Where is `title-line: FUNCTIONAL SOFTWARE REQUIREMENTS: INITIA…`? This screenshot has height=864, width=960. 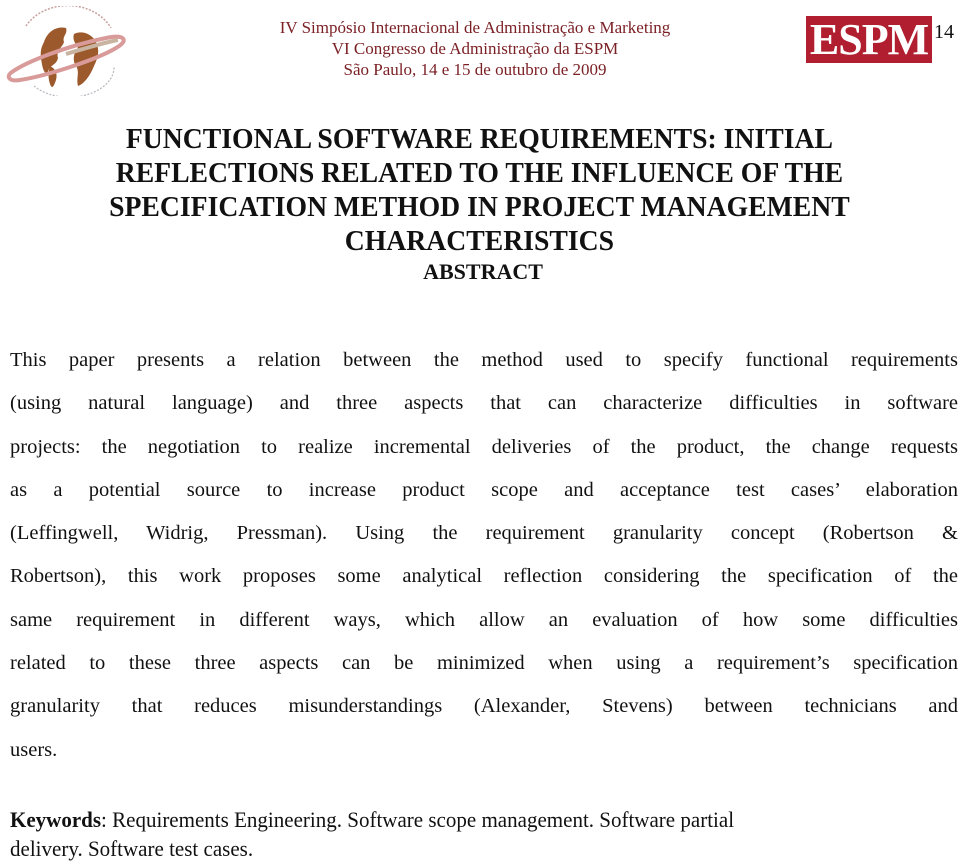
title-line: FUNCTIONAL SOFTWARE REQUIREMENTS: INITIA… is located at coordinates (479, 139).